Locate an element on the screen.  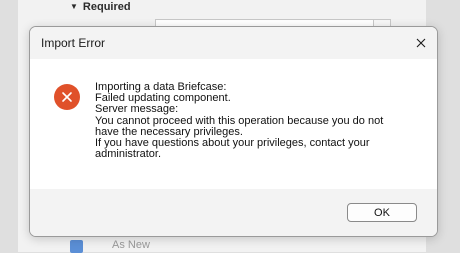
as-new-checkbox is located at coordinates (76, 246).